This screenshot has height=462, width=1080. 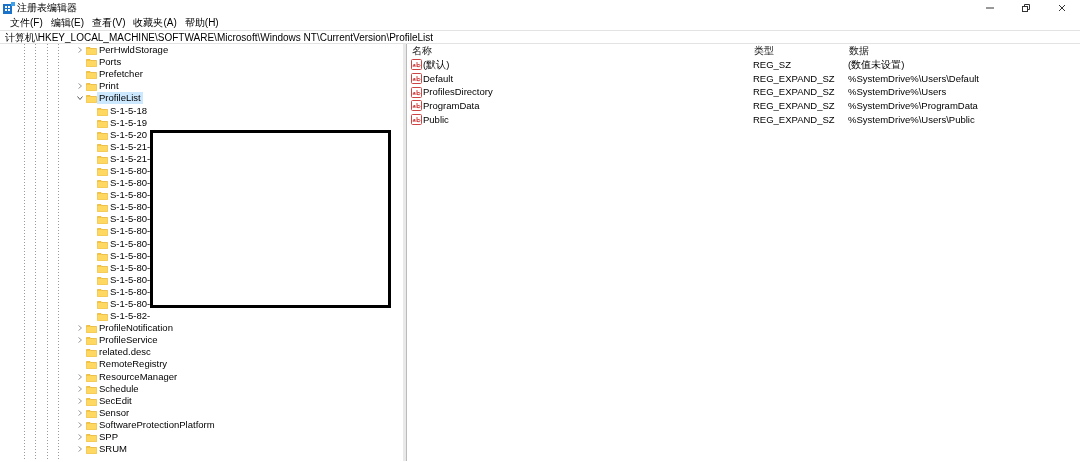 What do you see at coordinates (133, 364) in the screenshot?
I see `tree-item: RemoteRegistry` at bounding box center [133, 364].